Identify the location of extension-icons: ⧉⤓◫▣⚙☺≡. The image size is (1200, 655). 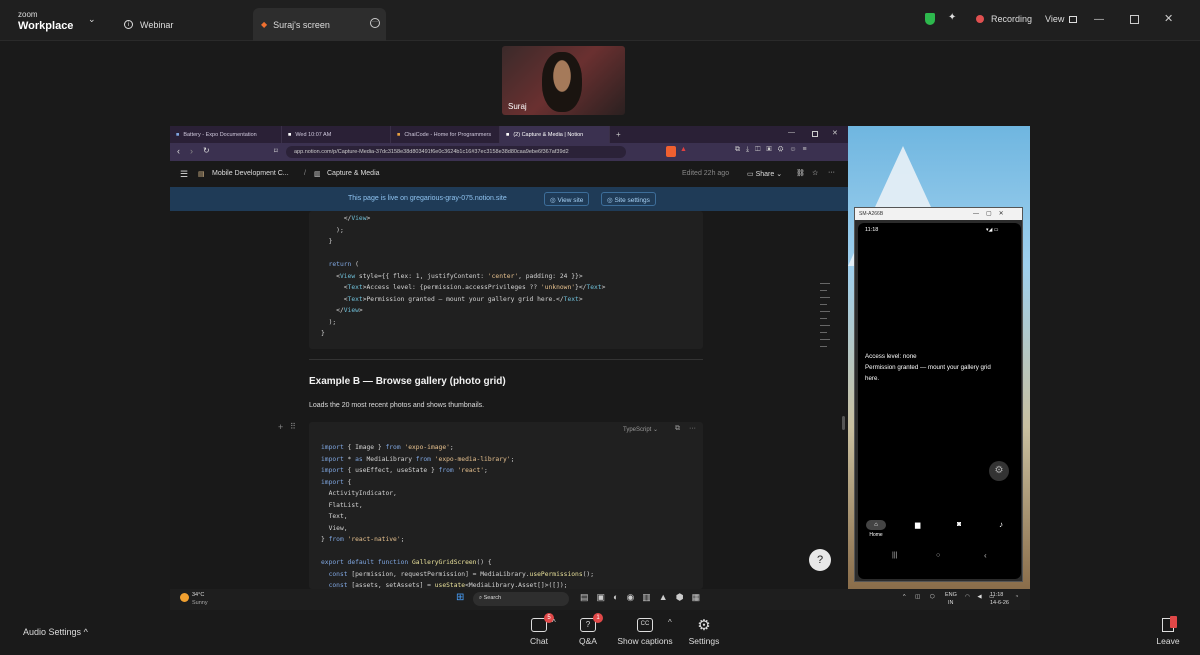
(774, 150).